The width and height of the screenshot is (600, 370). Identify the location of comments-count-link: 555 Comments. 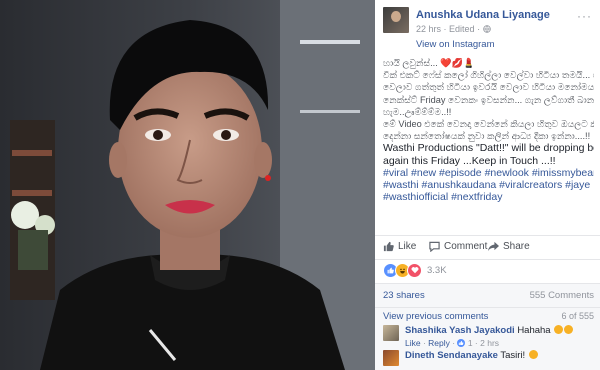
(562, 295).